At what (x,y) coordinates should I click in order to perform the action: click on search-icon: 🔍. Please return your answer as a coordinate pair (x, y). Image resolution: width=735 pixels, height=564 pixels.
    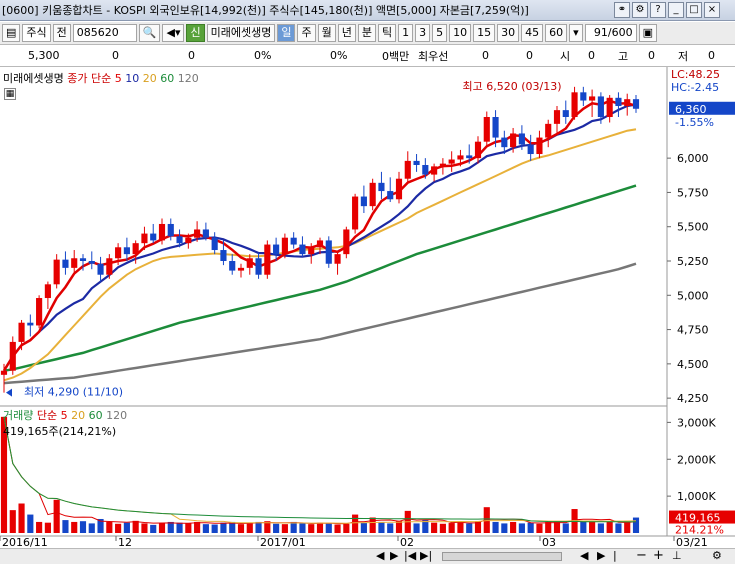
    Looking at the image, I should click on (149, 33).